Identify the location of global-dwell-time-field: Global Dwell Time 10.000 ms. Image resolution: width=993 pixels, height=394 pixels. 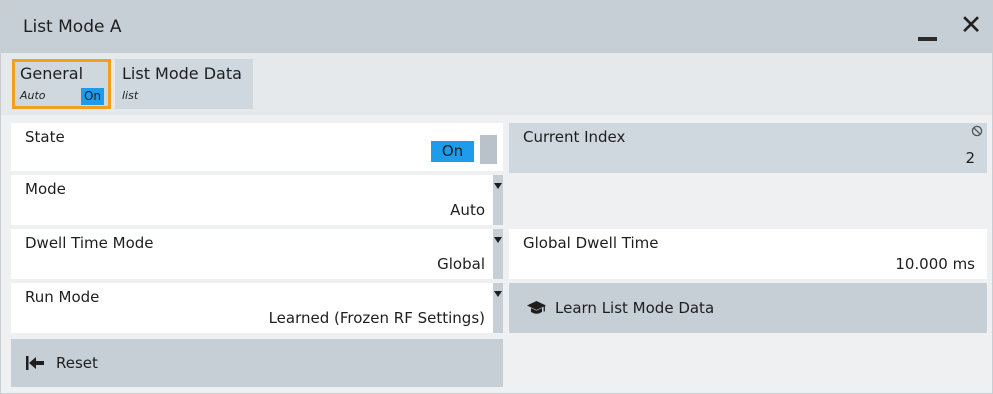
(748, 254).